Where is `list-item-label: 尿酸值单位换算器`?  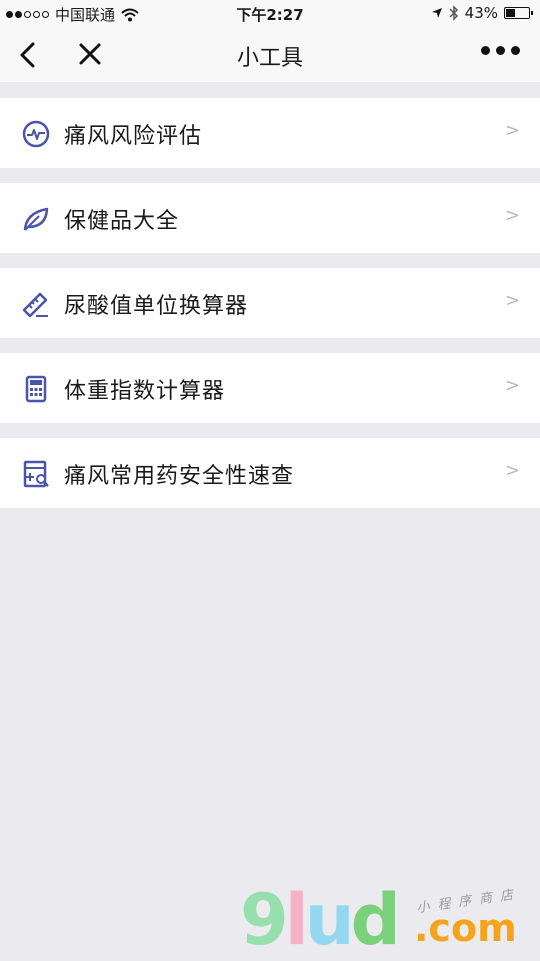
list-item-label: 尿酸值单位换算器 is located at coordinates (156, 306).